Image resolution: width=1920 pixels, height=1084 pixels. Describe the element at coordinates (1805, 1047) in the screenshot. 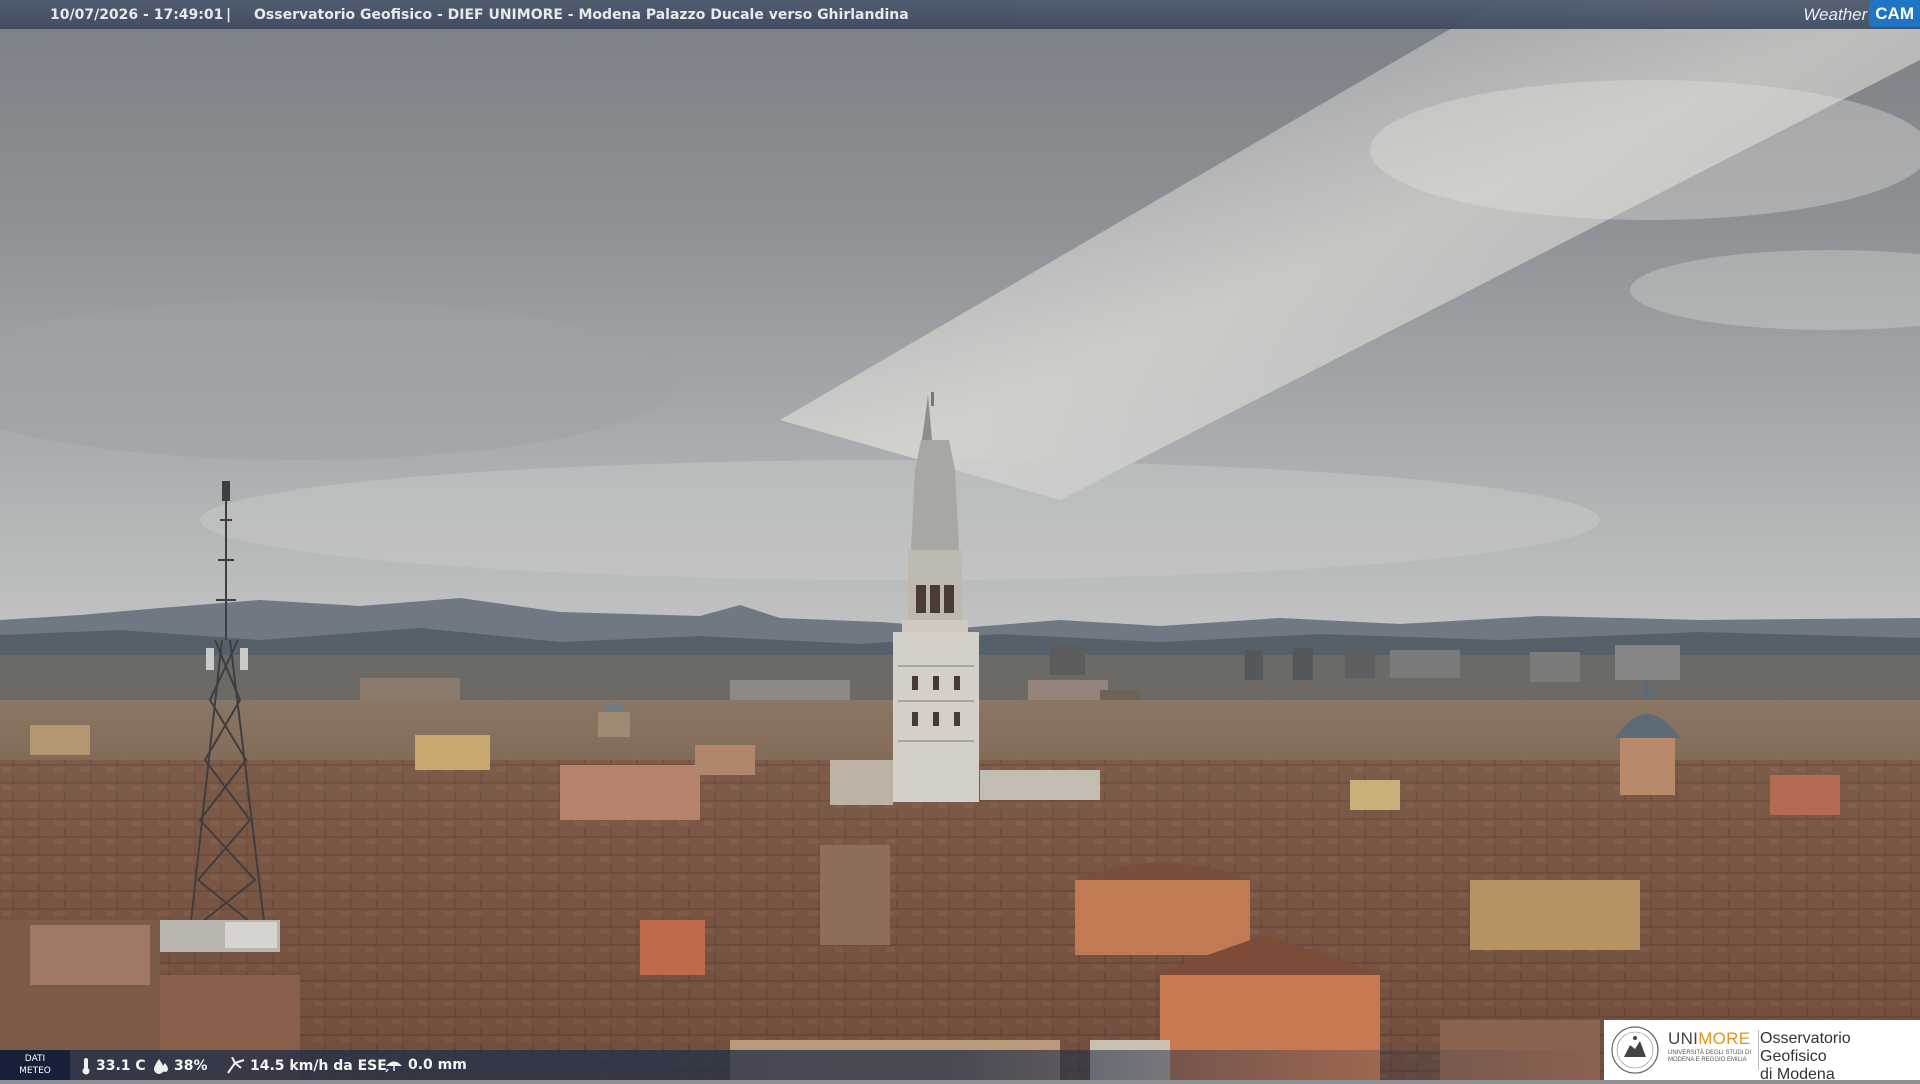

I see `observatory-name-line1: Osservatorio Geofisico` at that location.